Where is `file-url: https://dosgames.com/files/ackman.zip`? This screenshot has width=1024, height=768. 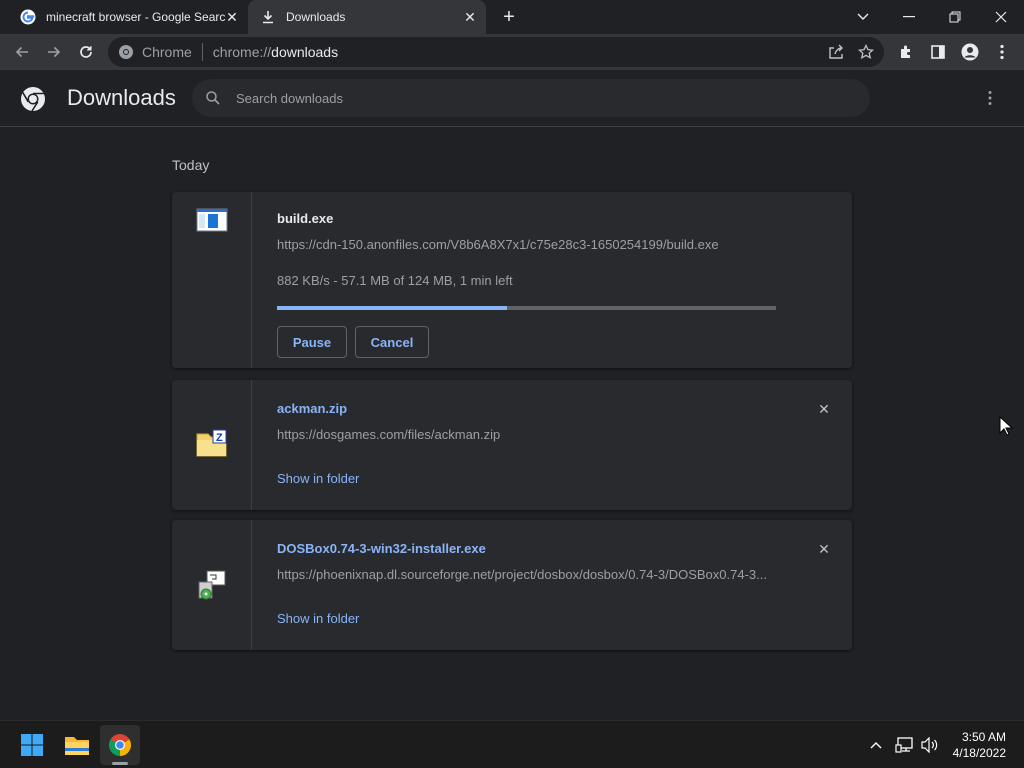 file-url: https://dosgames.com/files/ackman.zip is located at coordinates (527, 434).